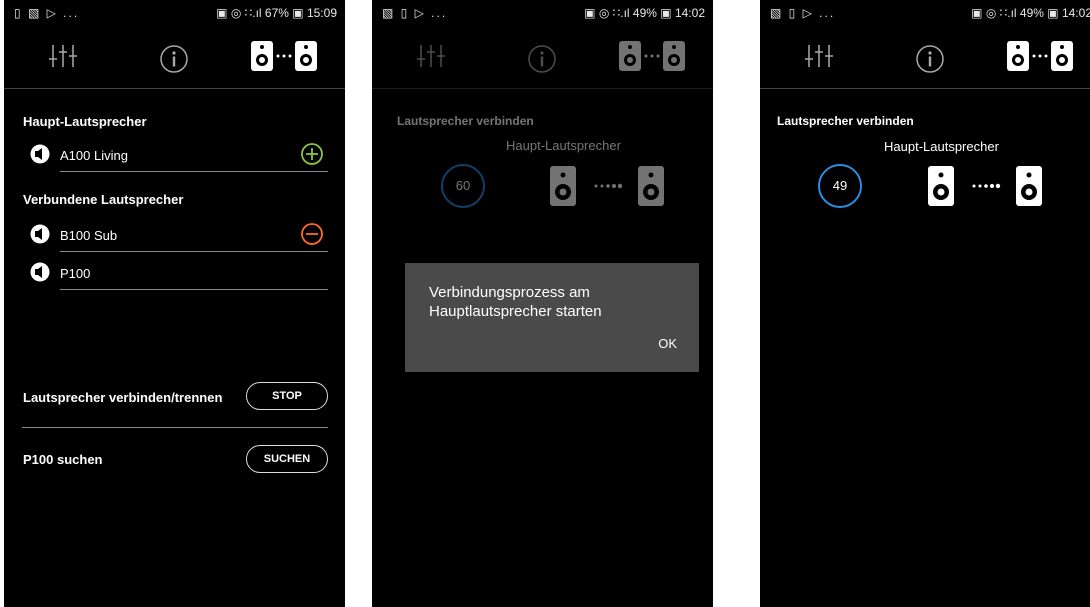 Image resolution: width=1090 pixels, height=607 pixels. Describe the element at coordinates (85, 121) in the screenshot. I see `main-speaker-title: Haupt-Lautsprecher` at that location.